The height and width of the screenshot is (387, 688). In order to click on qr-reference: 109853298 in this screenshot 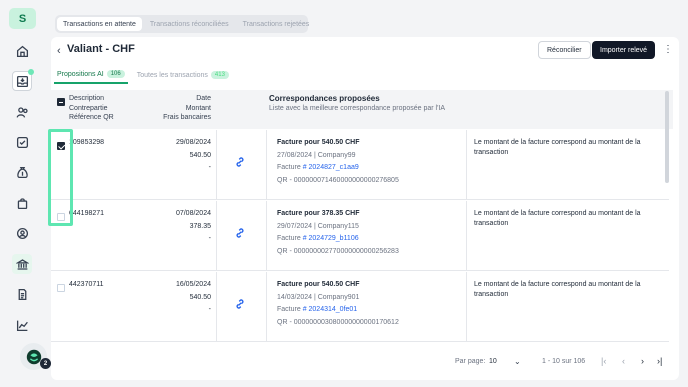, I will do `click(87, 142)`.